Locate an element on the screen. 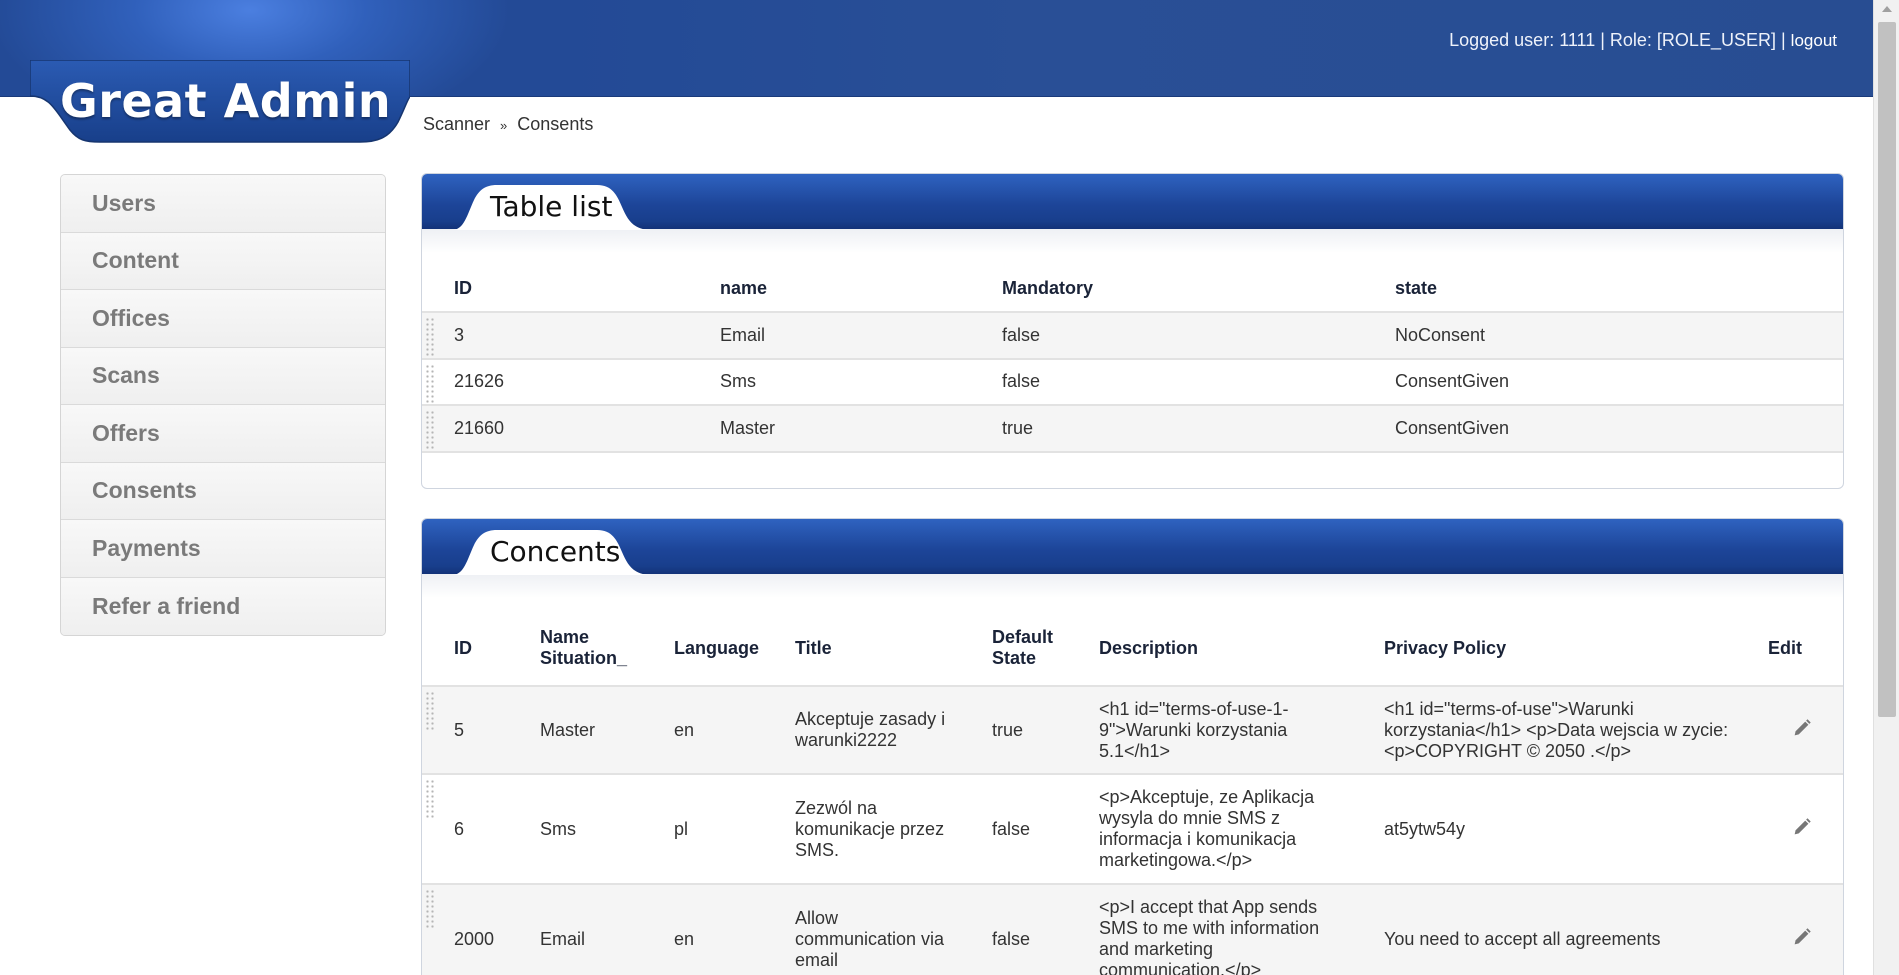  sidebar-item-refer-a-friend: Refer a friend is located at coordinates (223, 606).